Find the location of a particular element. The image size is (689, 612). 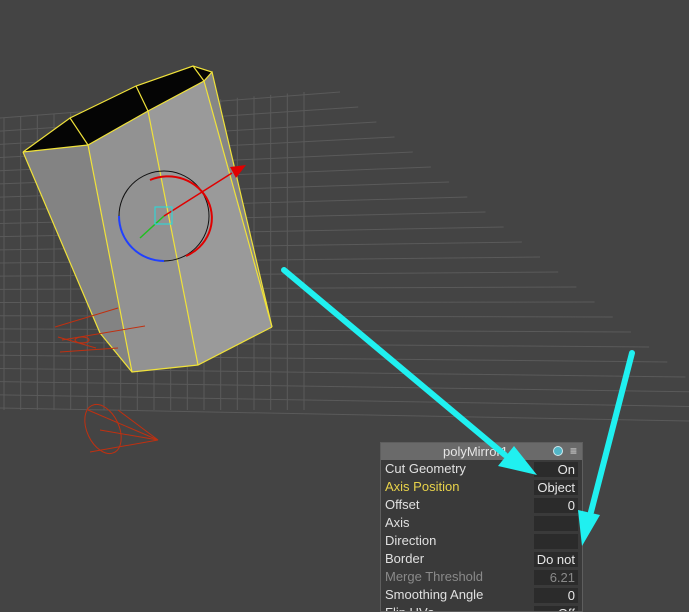

attribute-row: Cut Geometry On is located at coordinates (481, 469).